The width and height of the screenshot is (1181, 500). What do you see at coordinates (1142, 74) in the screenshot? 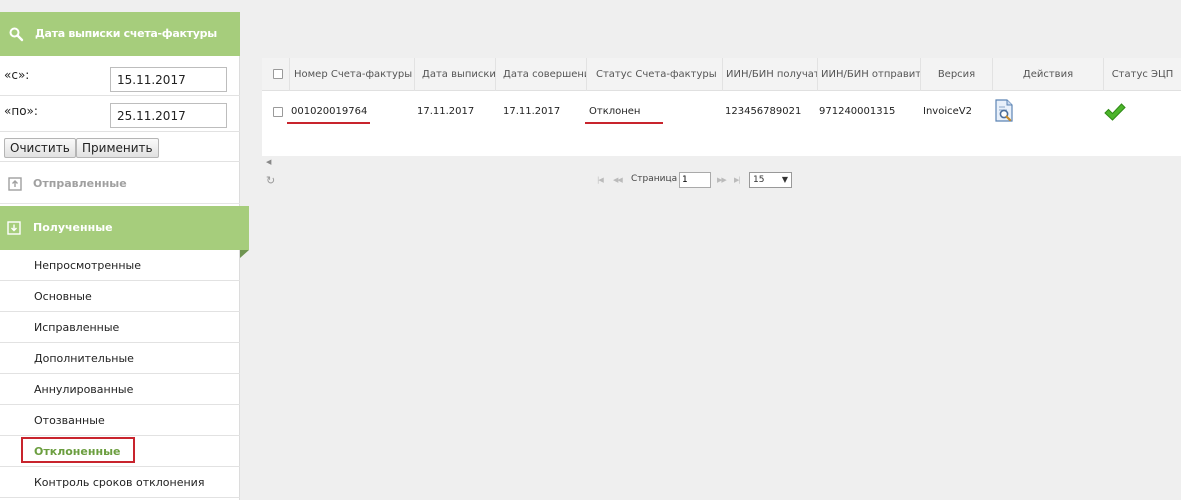
I see `col-signature-status: Статус ЭЦП` at bounding box center [1142, 74].